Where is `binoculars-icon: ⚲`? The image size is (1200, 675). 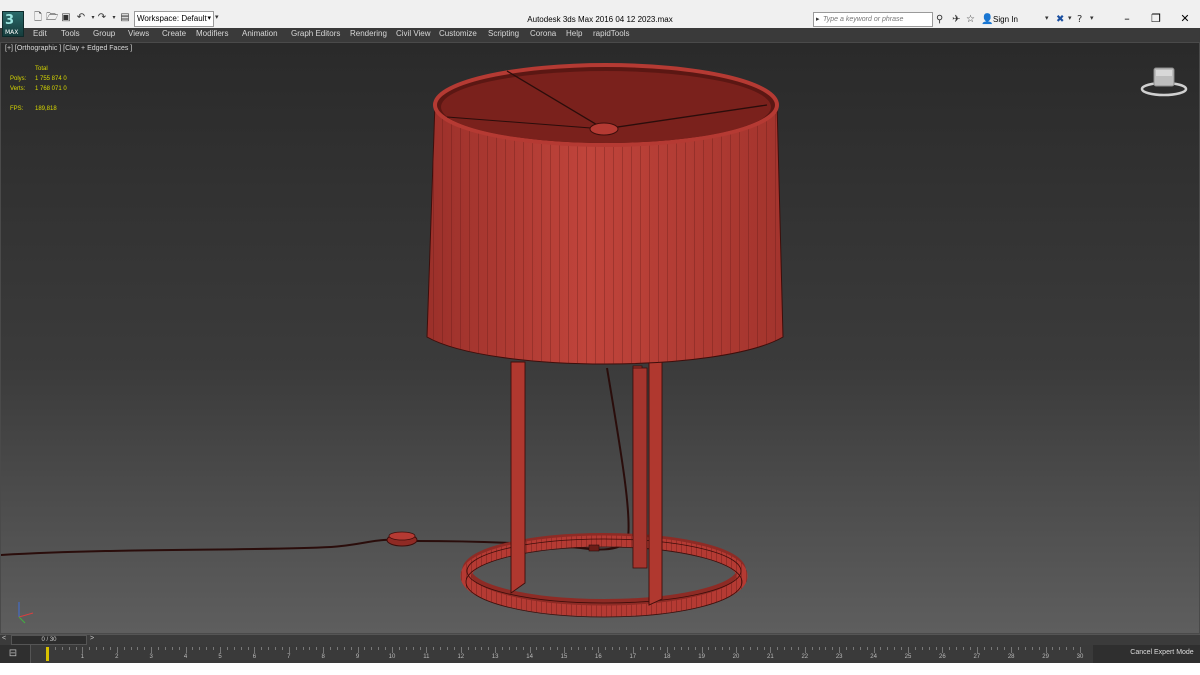
binoculars-icon: ⚲ is located at coordinates (939, 19).